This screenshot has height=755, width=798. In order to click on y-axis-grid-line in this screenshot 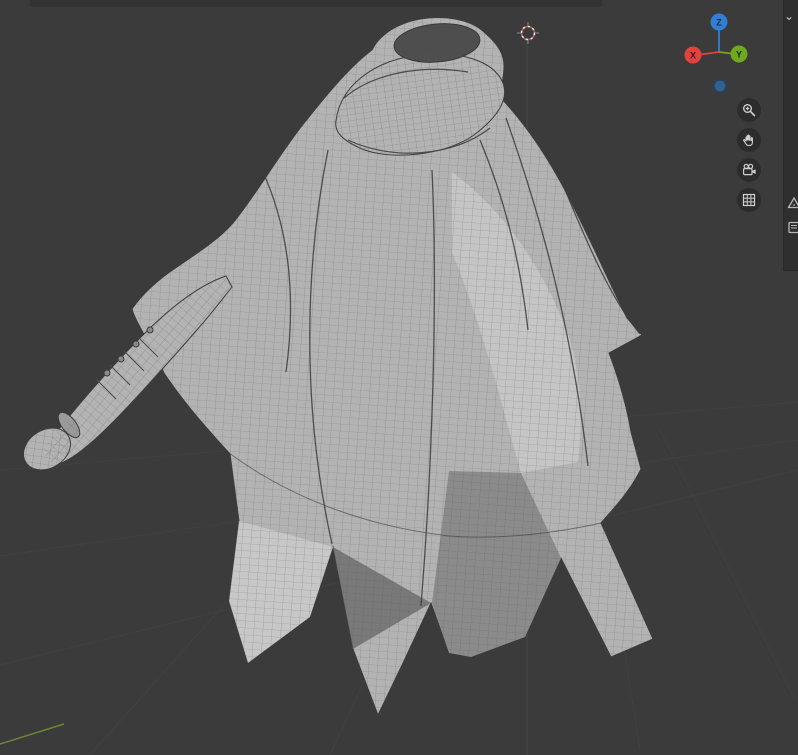, I will do `click(32, 734)`.